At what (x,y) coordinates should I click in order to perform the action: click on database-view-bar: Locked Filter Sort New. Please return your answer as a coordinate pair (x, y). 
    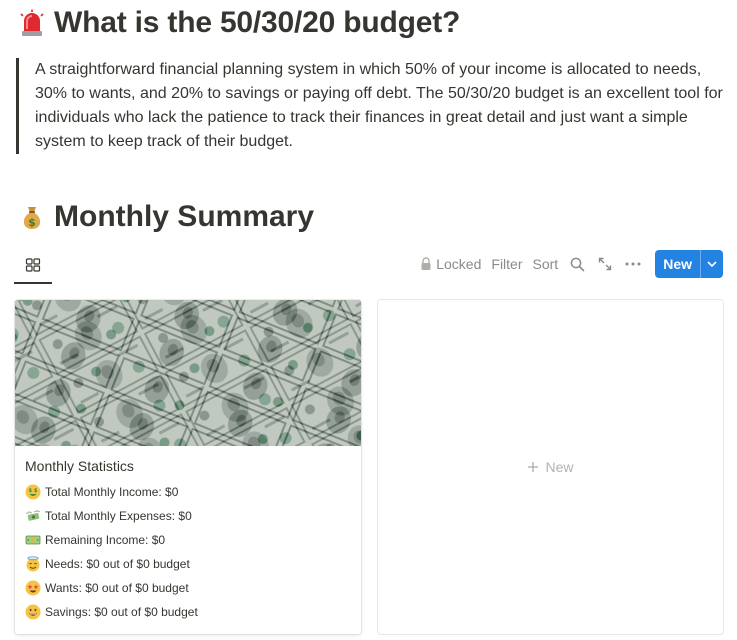
    Looking at the image, I should click on (368, 266).